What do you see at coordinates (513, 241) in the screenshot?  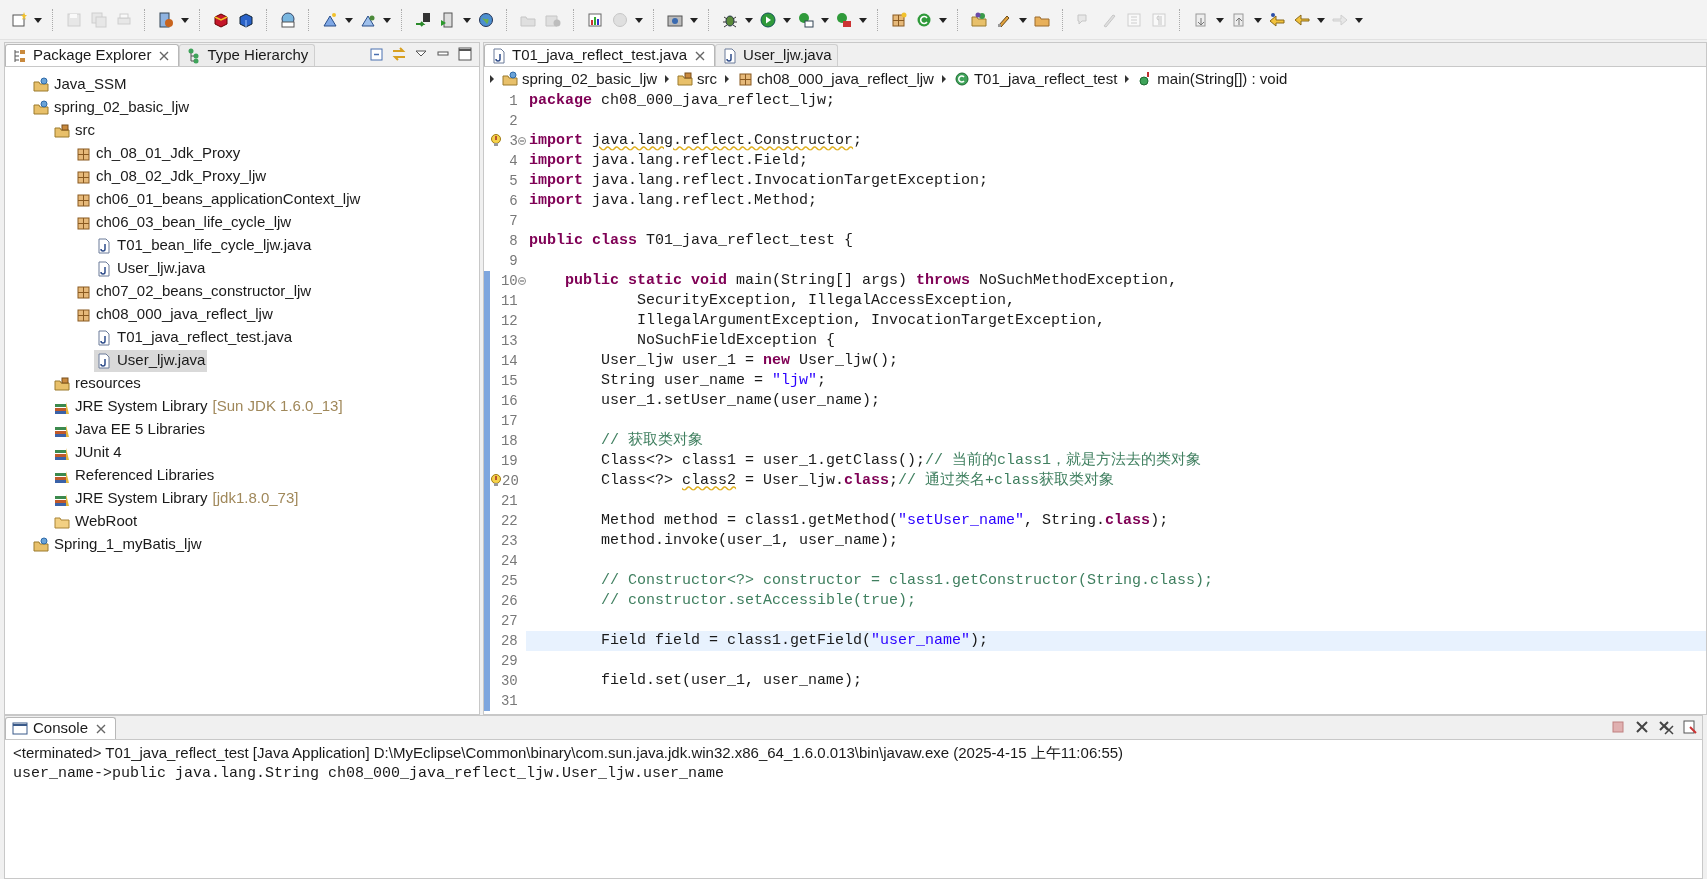 I see `line-number: 8` at bounding box center [513, 241].